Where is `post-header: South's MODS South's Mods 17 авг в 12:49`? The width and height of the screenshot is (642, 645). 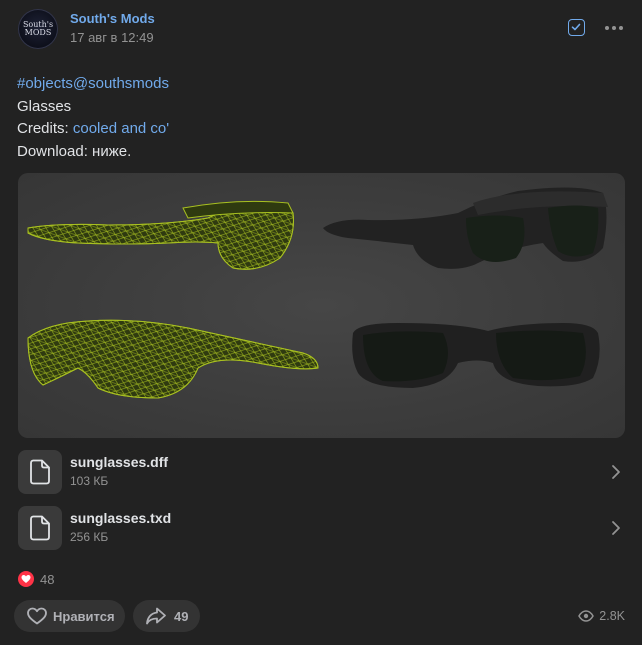 post-header: South's MODS South's Mods 17 авг в 12:49 is located at coordinates (323, 29).